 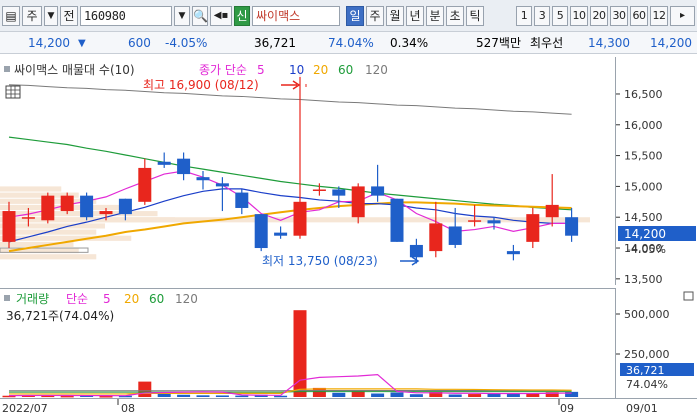 What do you see at coordinates (261, 70) in the screenshot?
I see `legend-ma5: 5` at bounding box center [261, 70].